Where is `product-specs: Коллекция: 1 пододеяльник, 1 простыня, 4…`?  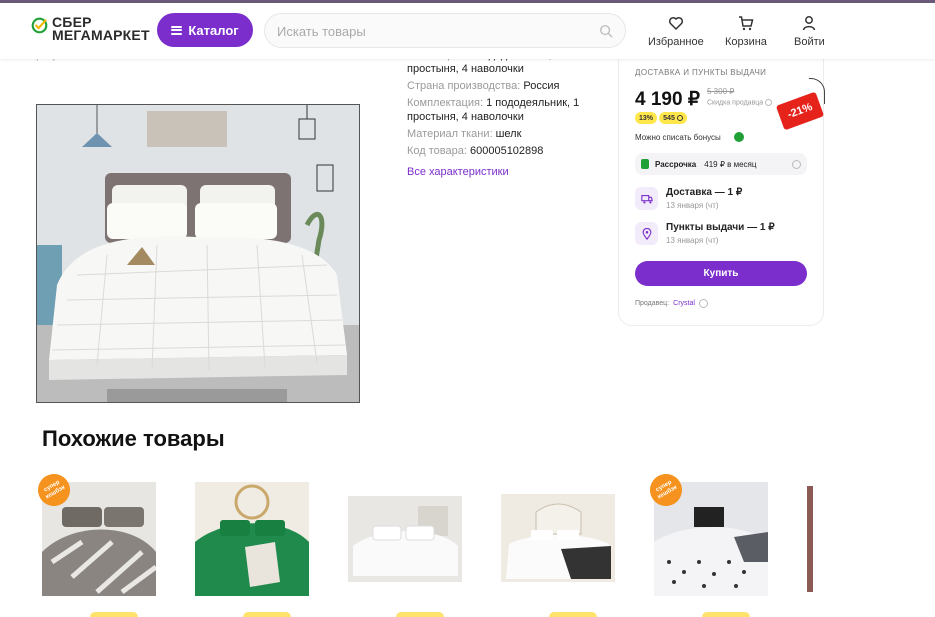 product-specs: Коллекция: 1 пододеяльник, 1 простыня, 4… is located at coordinates (507, 104).